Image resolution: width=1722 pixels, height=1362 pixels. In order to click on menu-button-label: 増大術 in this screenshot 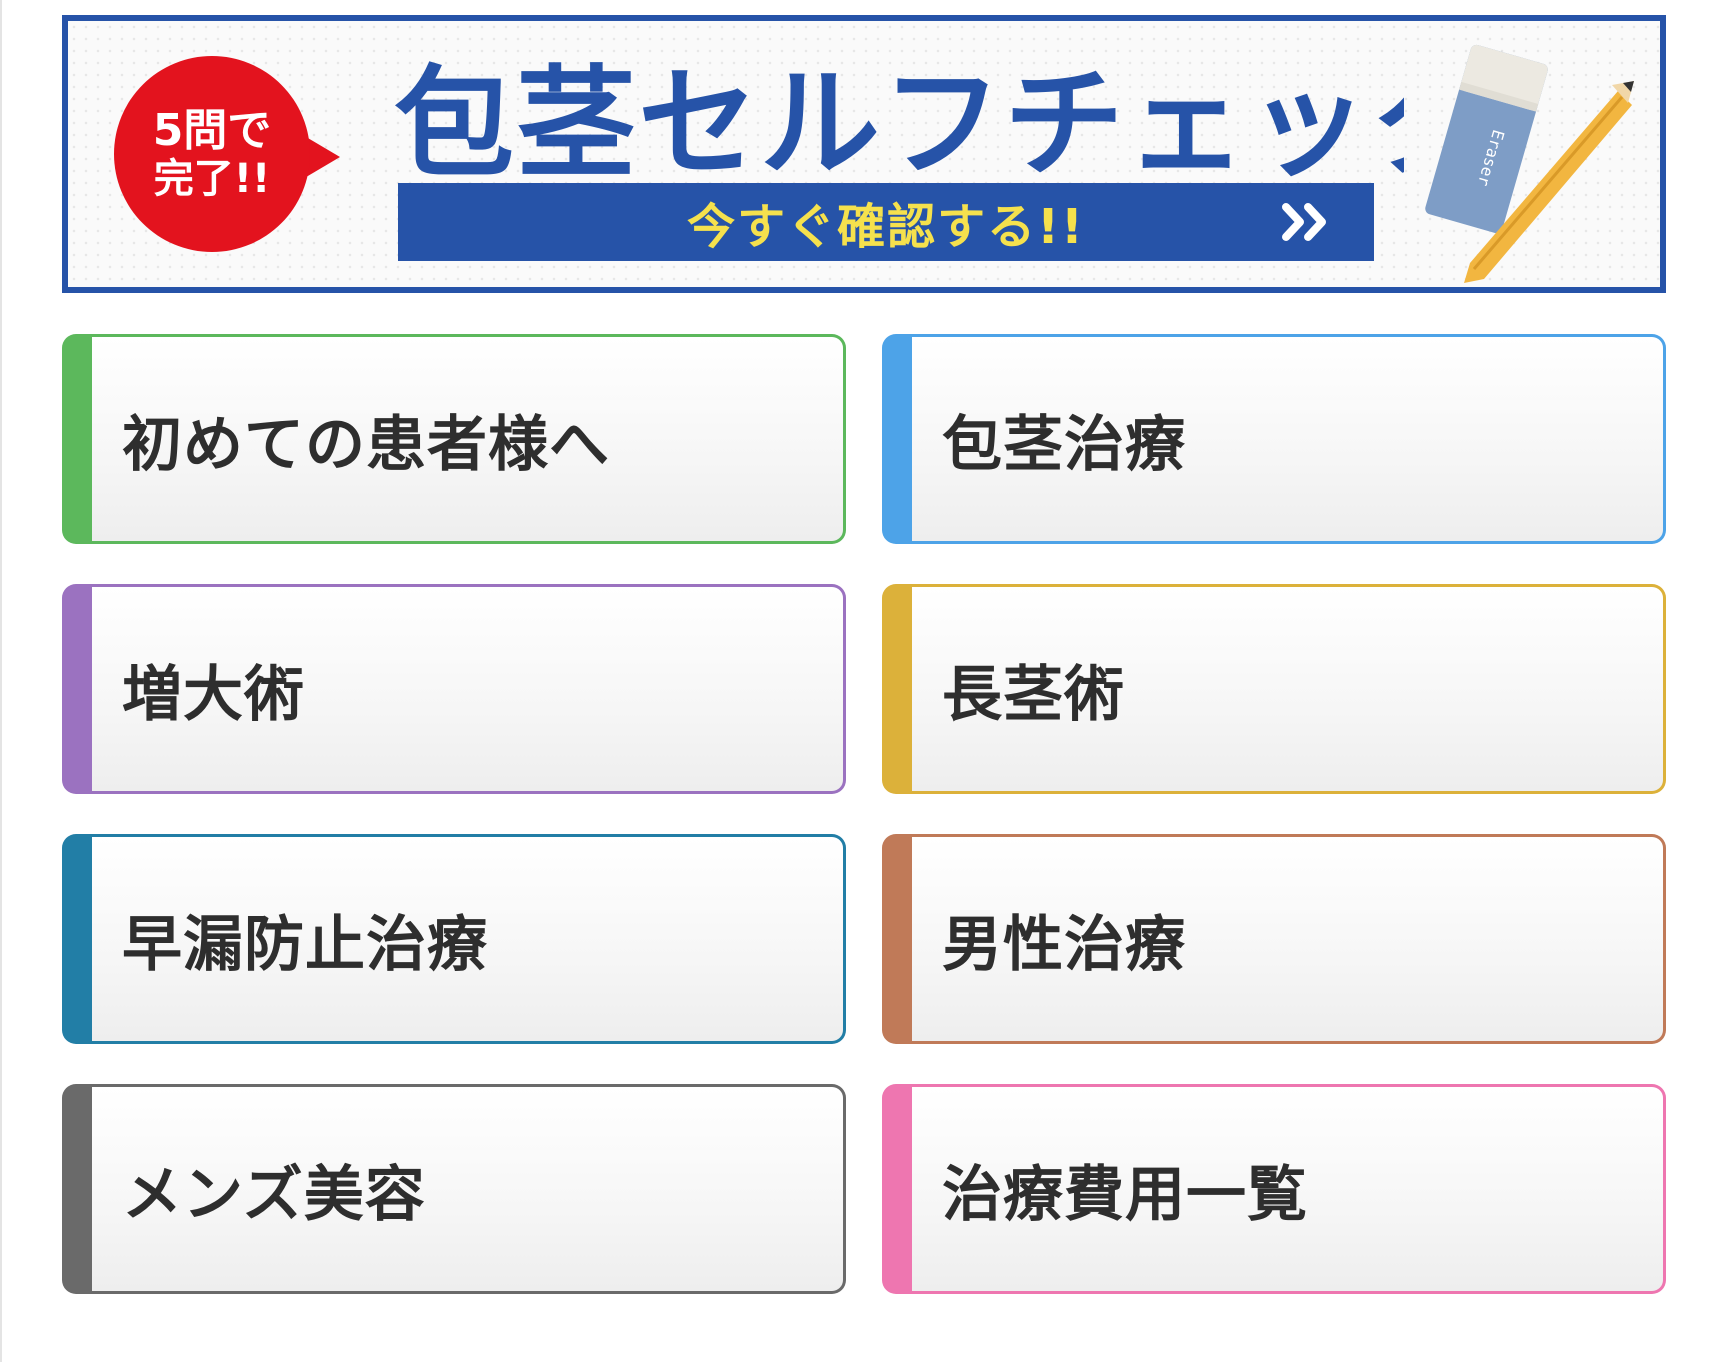, I will do `click(213, 694)`.